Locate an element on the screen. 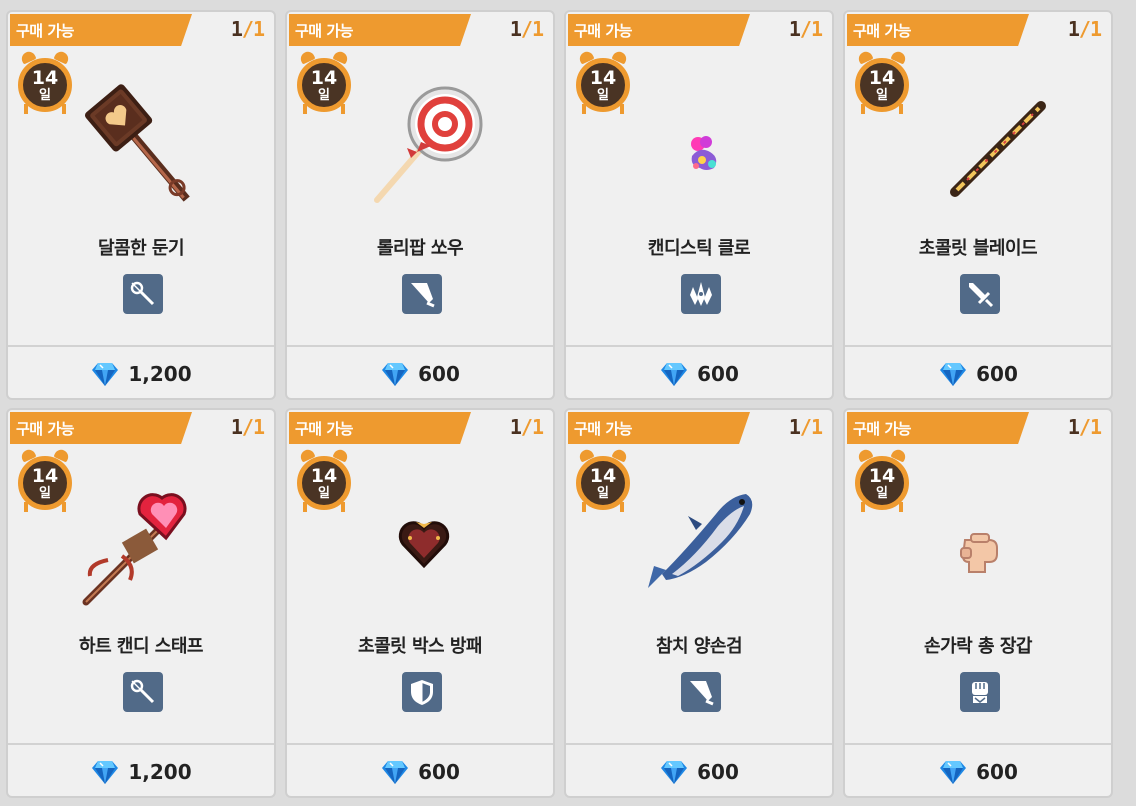 The height and width of the screenshot is (806, 1136). candy-claw-image is located at coordinates (701, 147).